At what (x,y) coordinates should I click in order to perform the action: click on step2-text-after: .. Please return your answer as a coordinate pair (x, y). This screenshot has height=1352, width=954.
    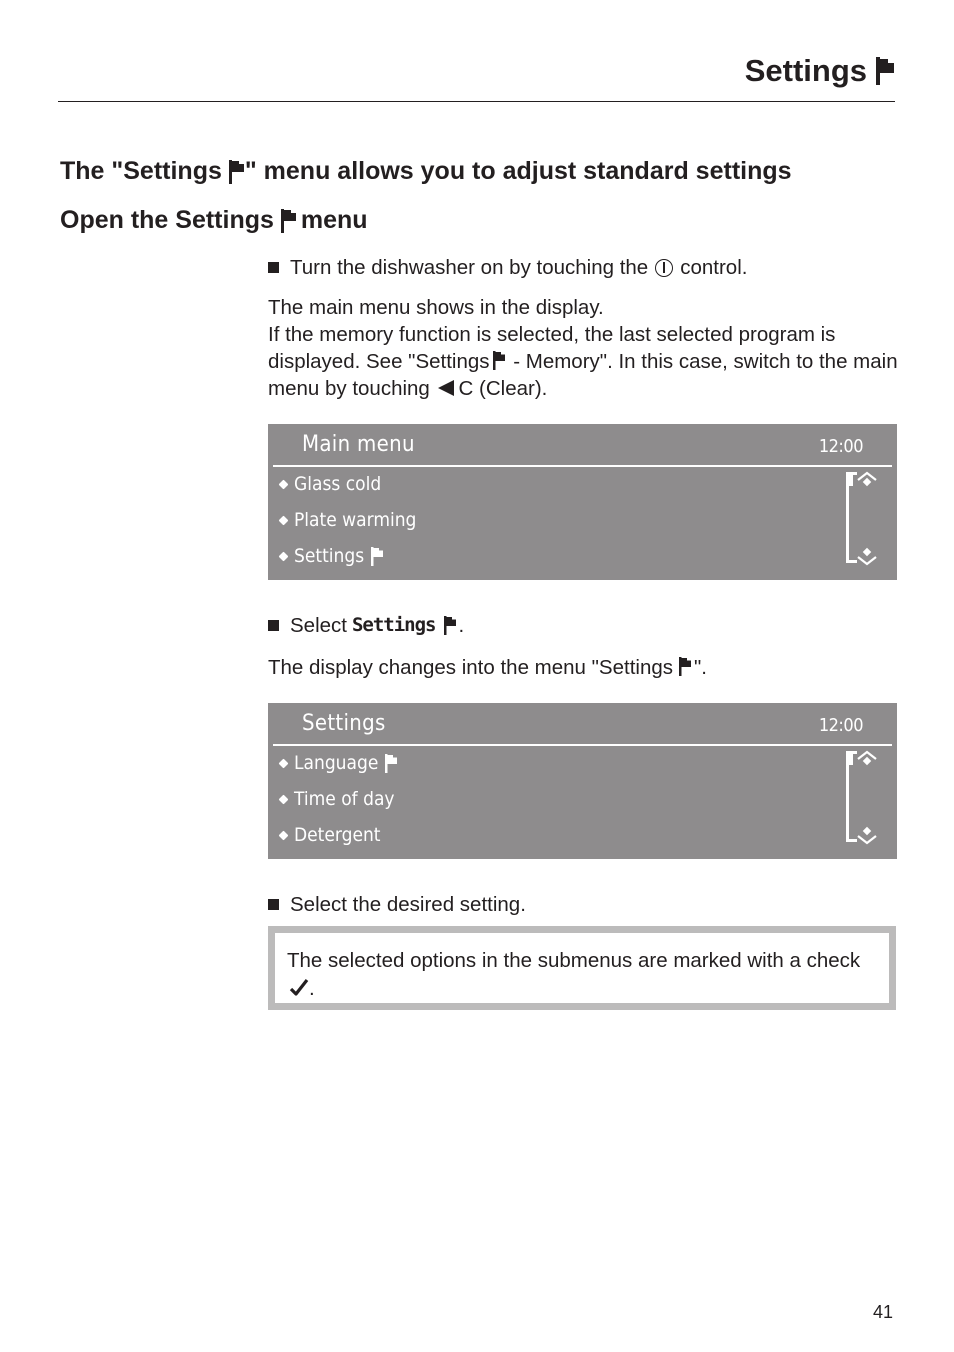
    Looking at the image, I should click on (461, 625).